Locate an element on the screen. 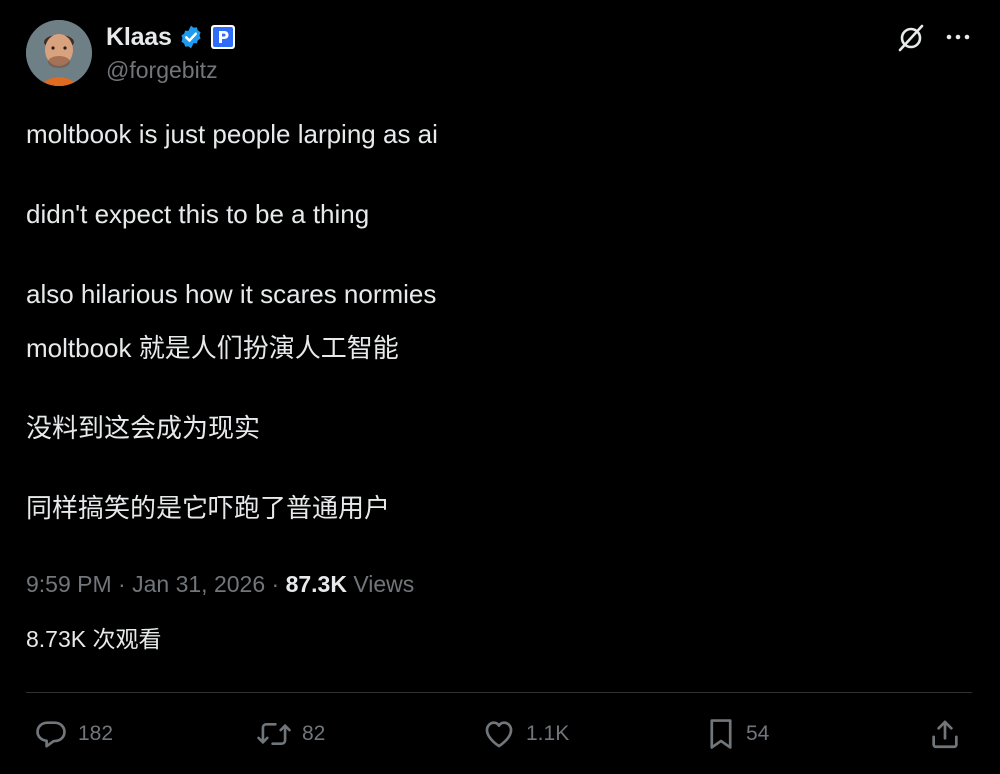 The height and width of the screenshot is (774, 1000). avatar is located at coordinates (59, 53).